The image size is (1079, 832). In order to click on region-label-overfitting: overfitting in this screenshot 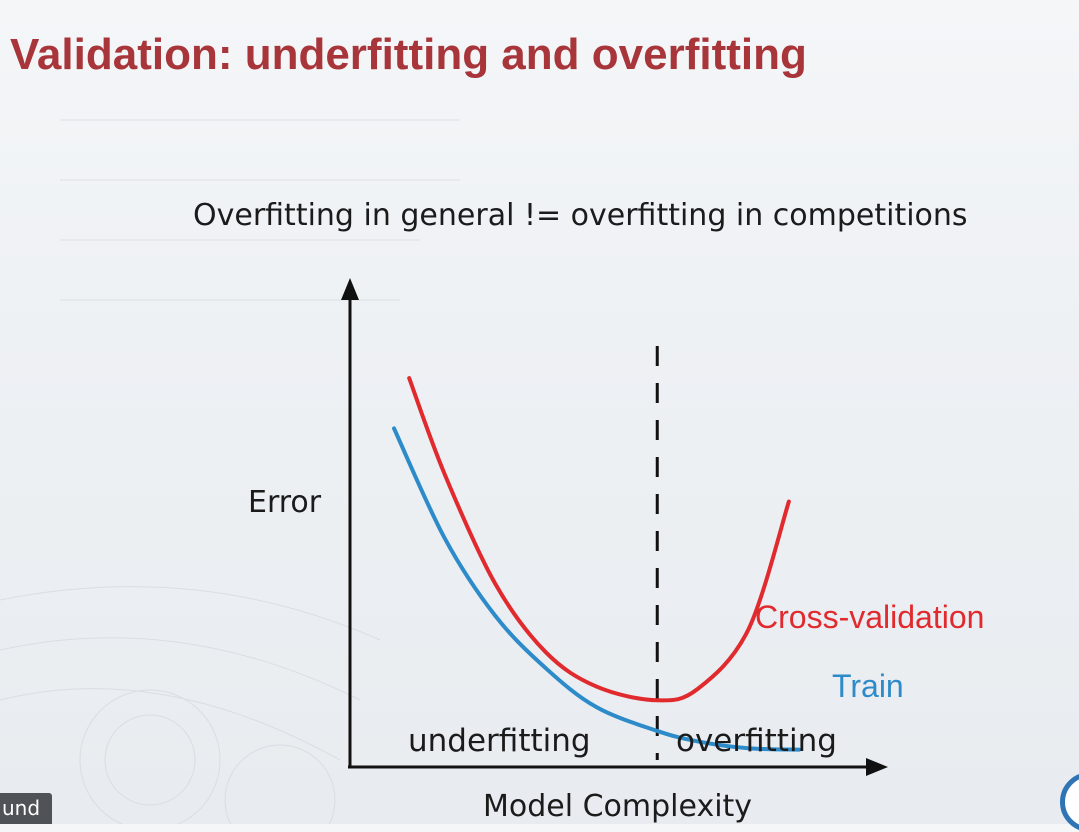, I will do `click(756, 741)`.